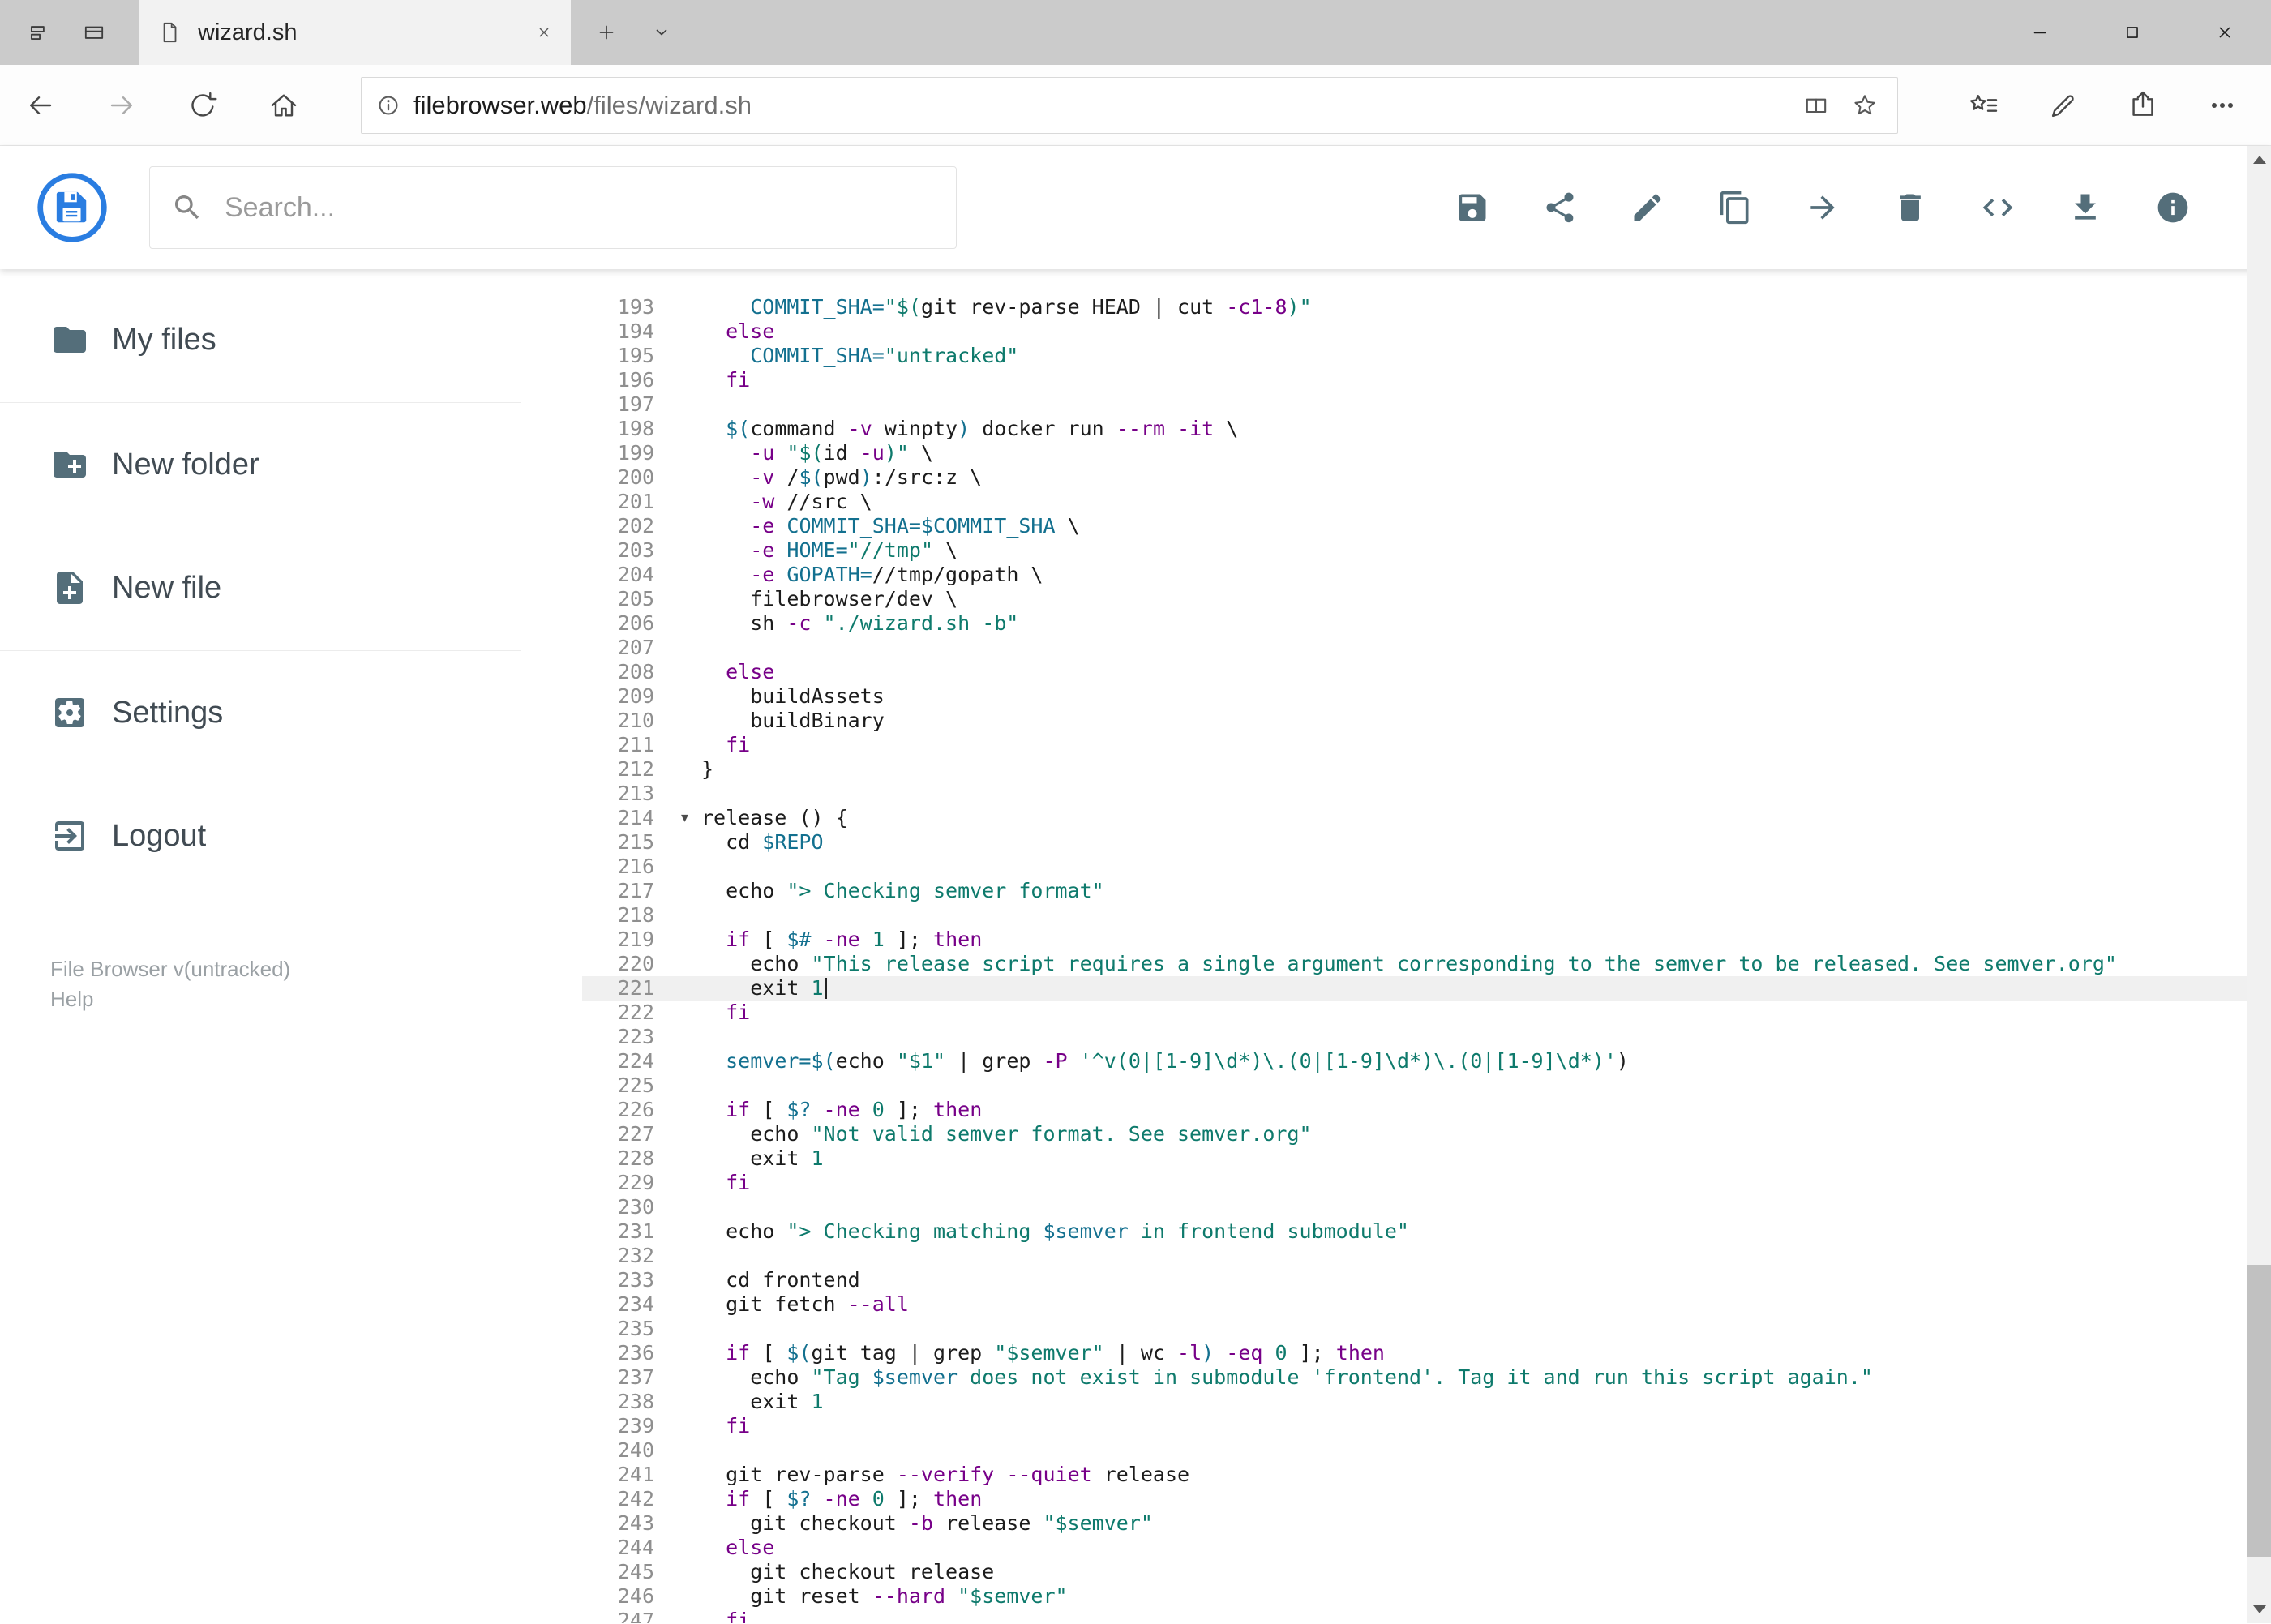 The height and width of the screenshot is (1624, 2271). What do you see at coordinates (2173, 208) in the screenshot?
I see `info-button` at bounding box center [2173, 208].